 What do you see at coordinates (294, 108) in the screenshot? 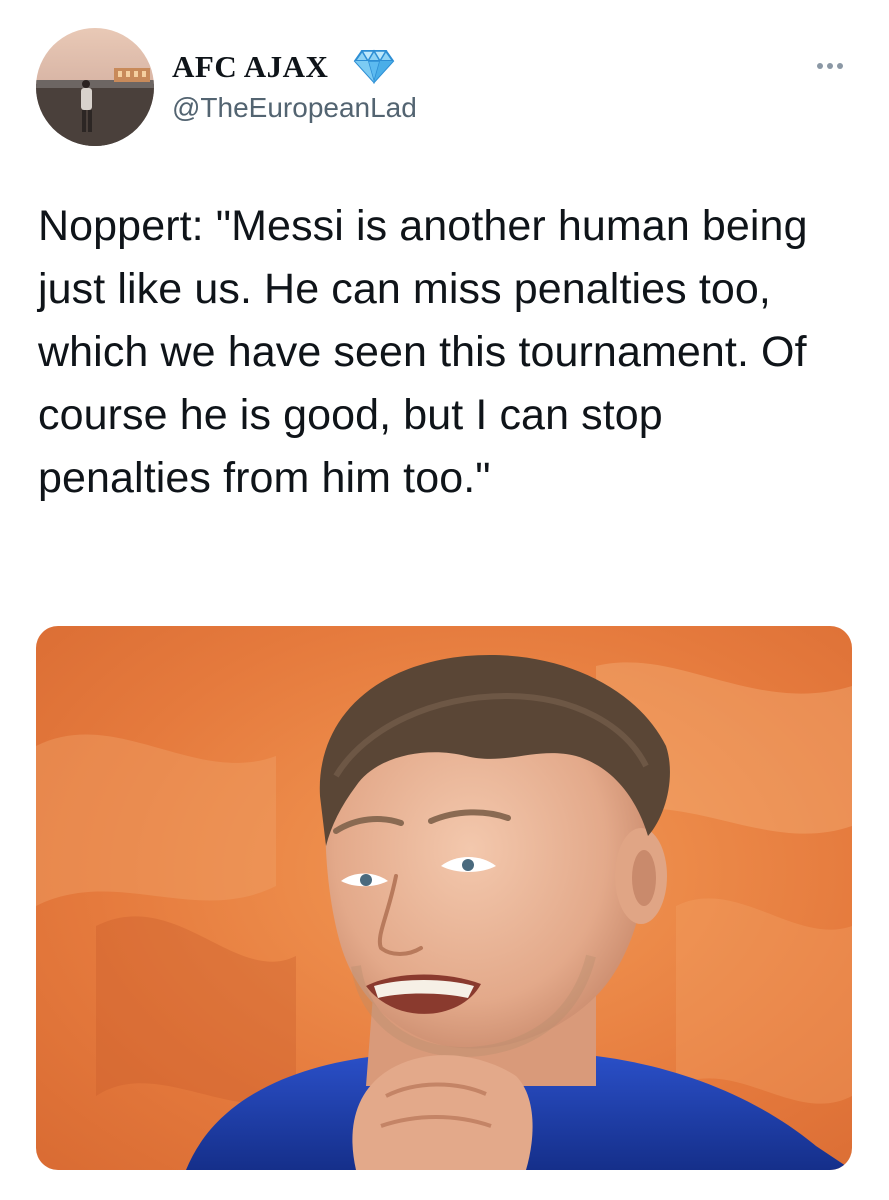
I see `author-handle: @TheEuropeanLad` at bounding box center [294, 108].